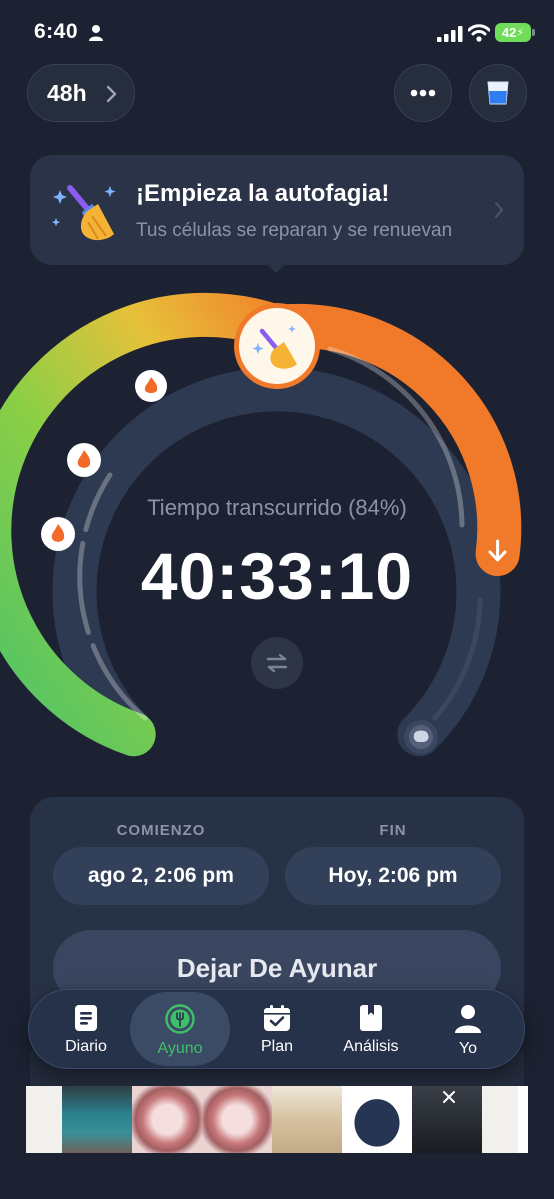  I want to click on start-time-button: ago 2, 2:06 pm, so click(161, 876).